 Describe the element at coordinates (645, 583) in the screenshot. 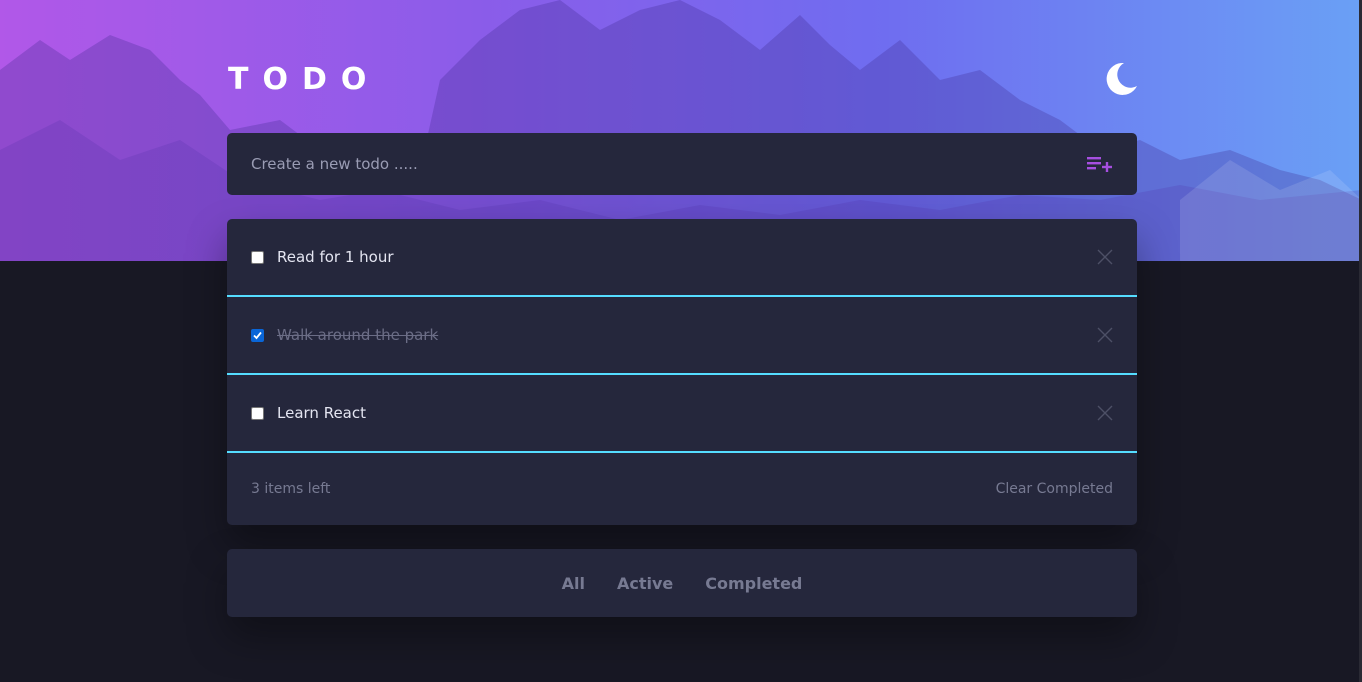

I see `filter-active: Active` at that location.